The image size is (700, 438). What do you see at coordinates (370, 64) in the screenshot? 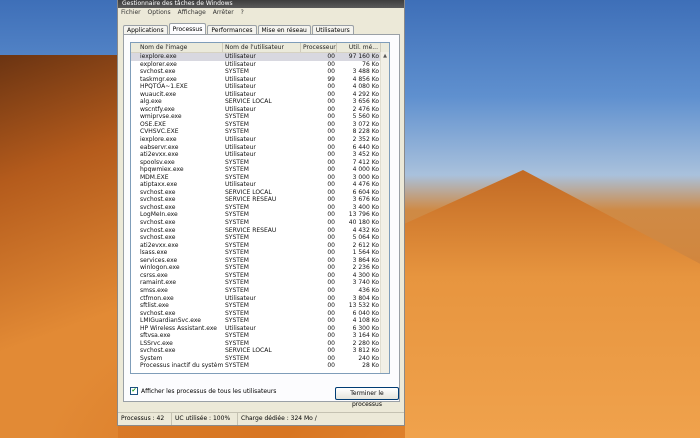
I see `process-memory: 76 Ko` at bounding box center [370, 64].